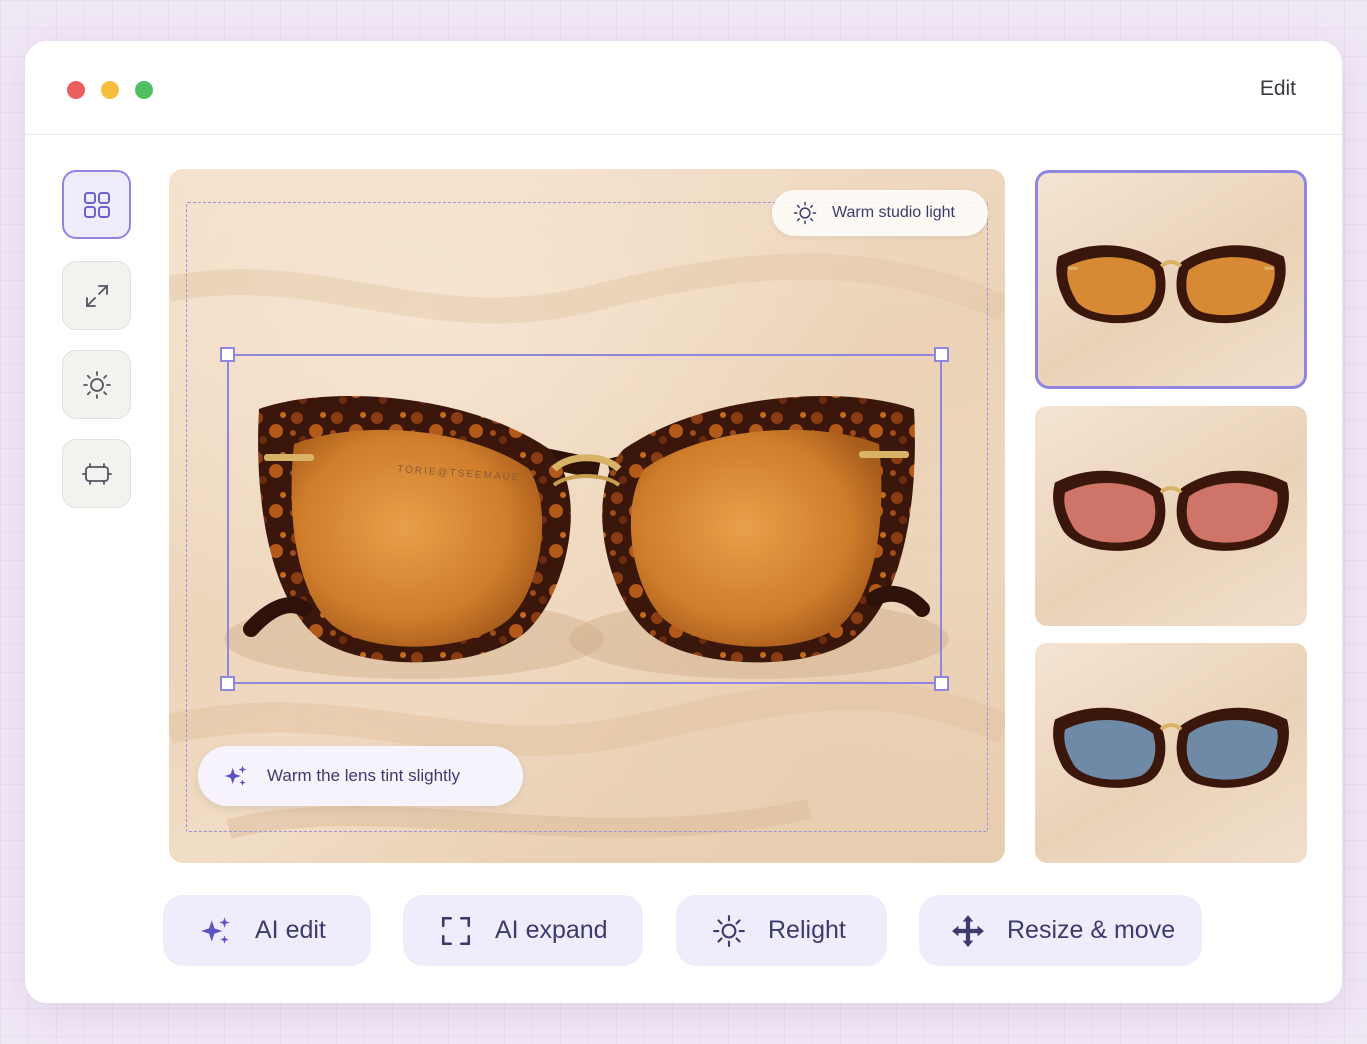 This screenshot has width=1367, height=1044. Describe the element at coordinates (110, 90) in the screenshot. I see `minimize-window-button` at that location.